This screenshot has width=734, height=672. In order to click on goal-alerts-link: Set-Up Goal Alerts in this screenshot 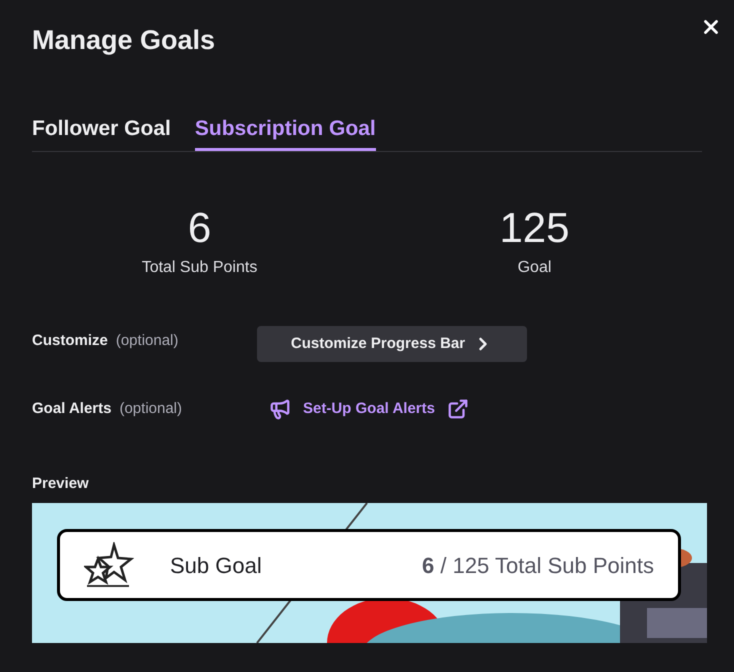, I will do `click(369, 409)`.